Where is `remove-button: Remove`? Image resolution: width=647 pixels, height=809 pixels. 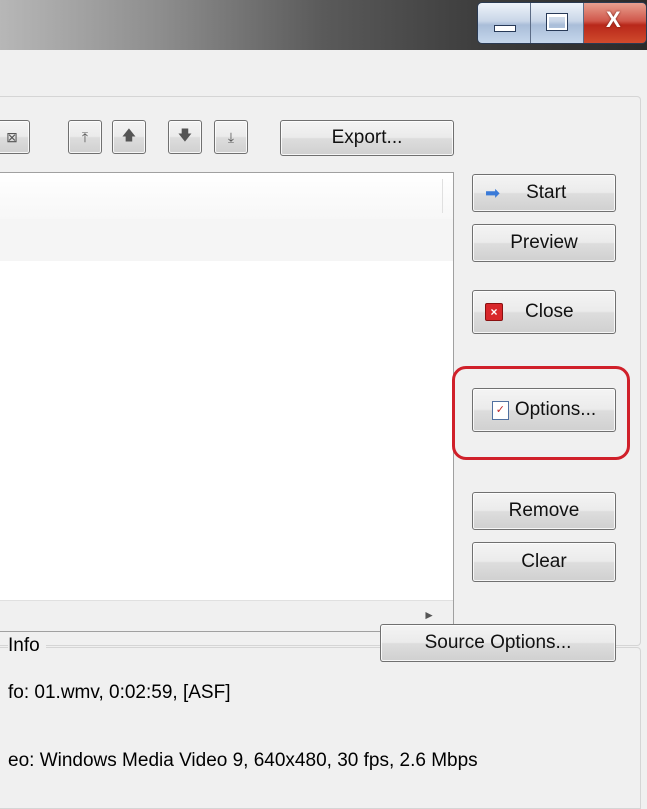 remove-button: Remove is located at coordinates (544, 511).